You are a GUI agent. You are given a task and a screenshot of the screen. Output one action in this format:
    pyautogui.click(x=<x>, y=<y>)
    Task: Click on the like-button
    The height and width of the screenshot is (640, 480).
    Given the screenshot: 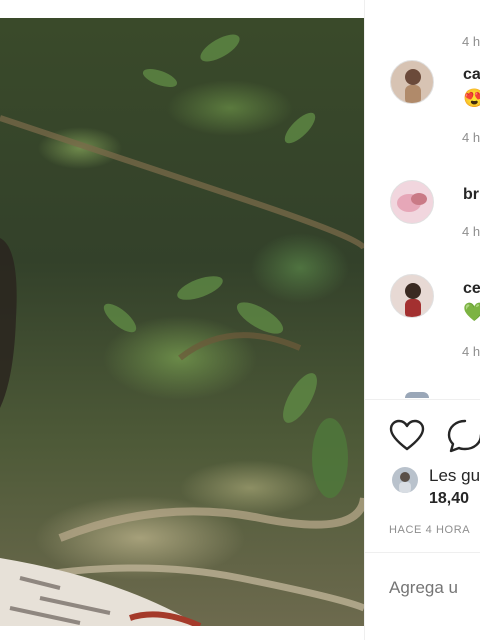 What is the action you would take?
    pyautogui.click(x=407, y=436)
    